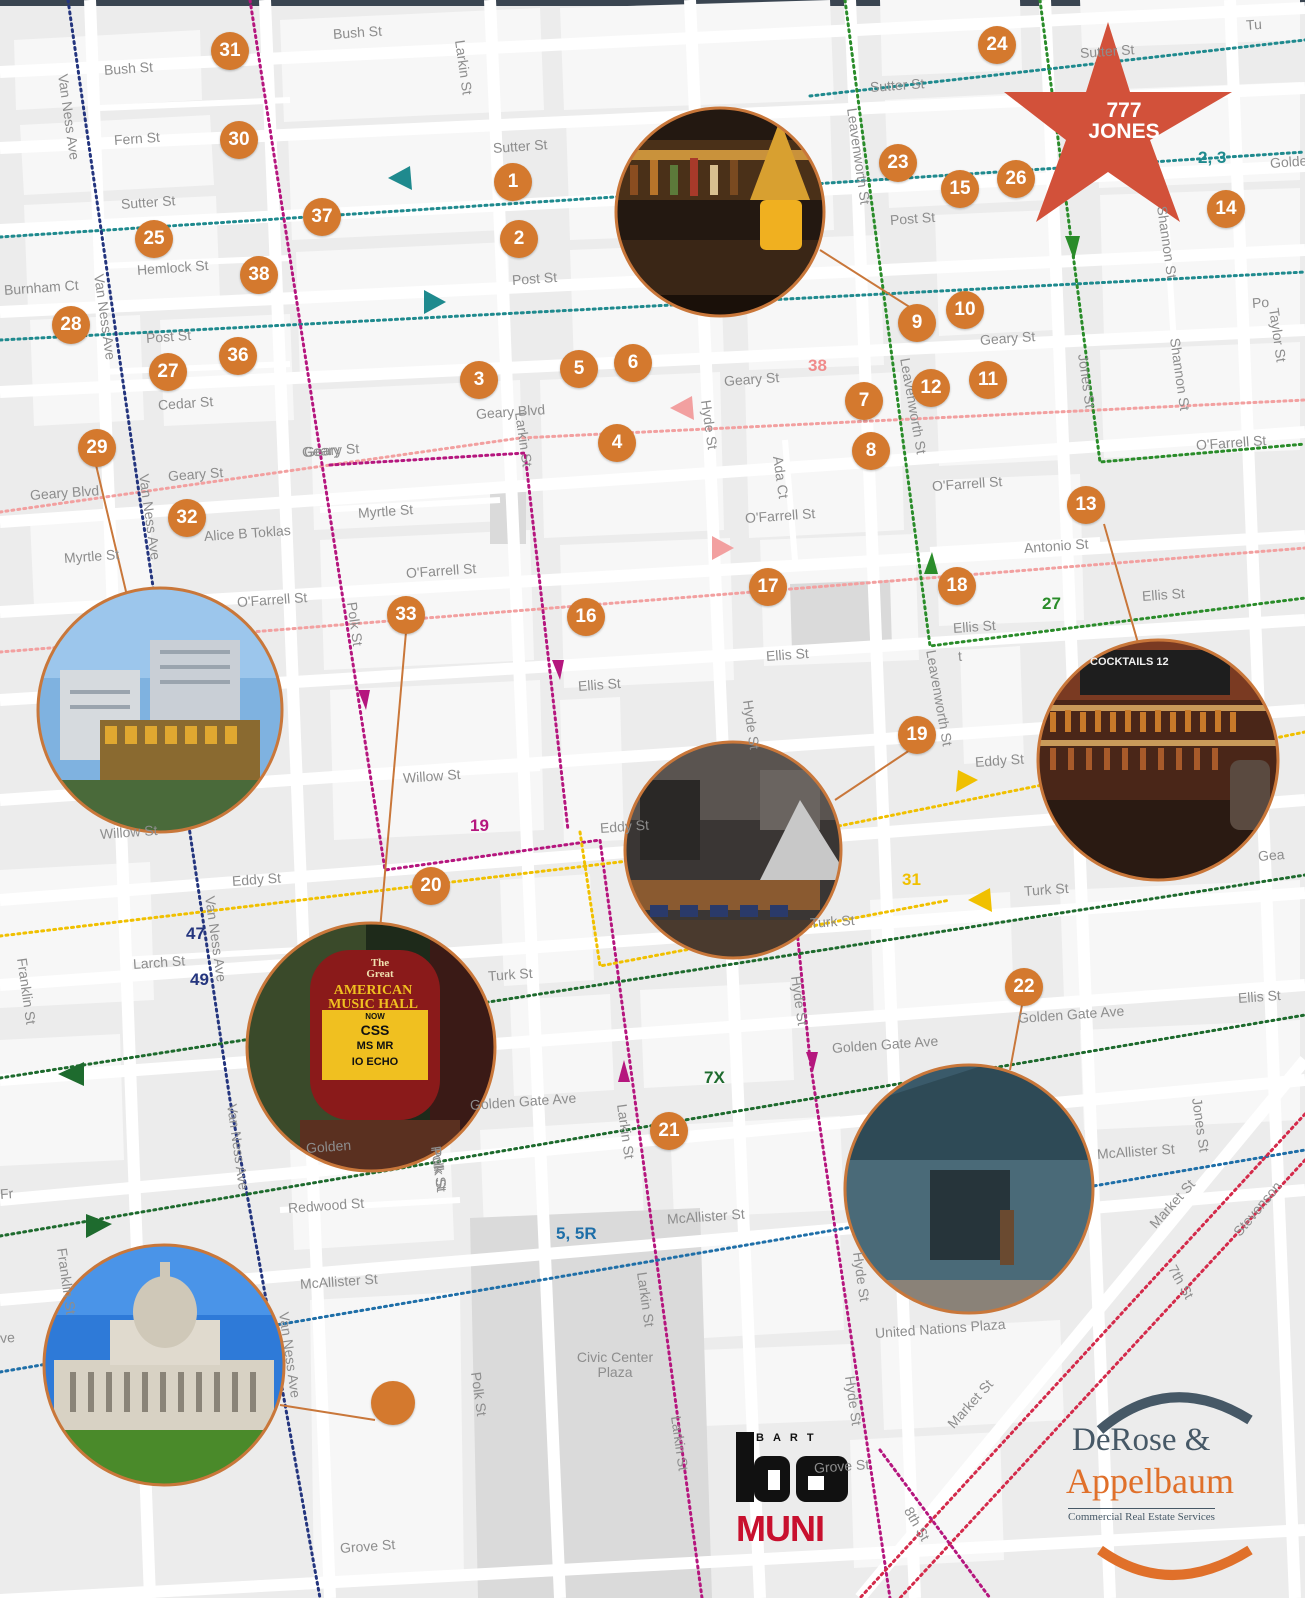 Image resolution: width=1305 pixels, height=1598 pixels. I want to click on street-label: Golde, so click(1287, 161).